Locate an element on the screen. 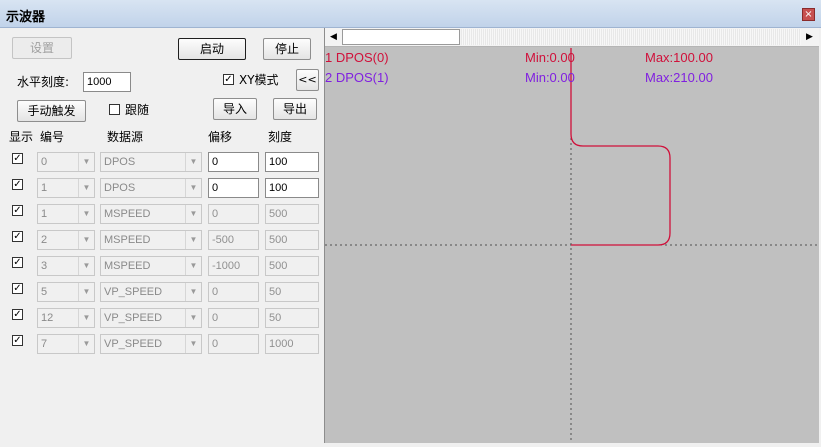 This screenshot has width=821, height=447. start-button: 启动 is located at coordinates (212, 49).